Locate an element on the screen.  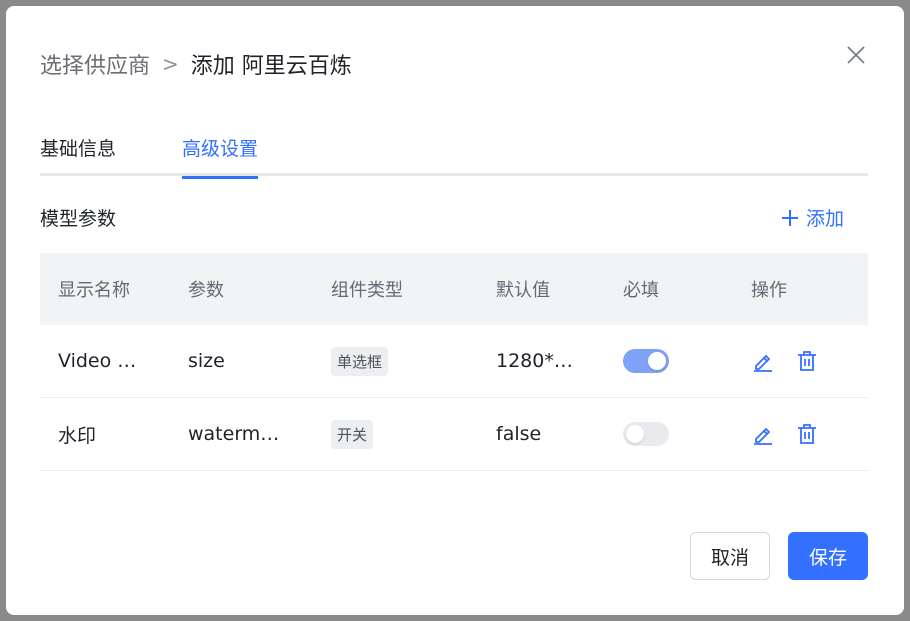
close-button is located at coordinates (856, 55).